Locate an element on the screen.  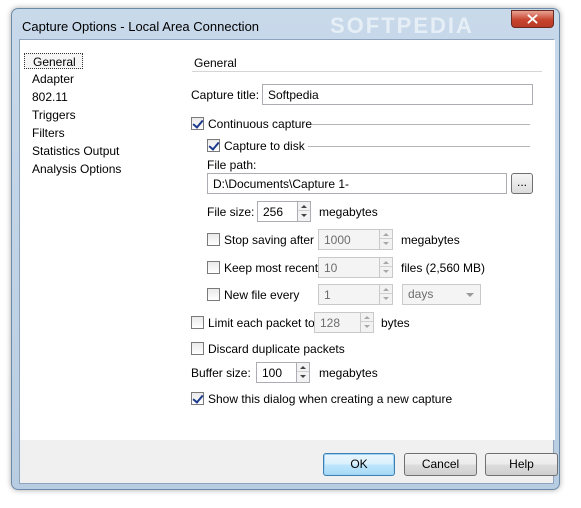
nav-item-adapter: Adapter is located at coordinates (52, 79).